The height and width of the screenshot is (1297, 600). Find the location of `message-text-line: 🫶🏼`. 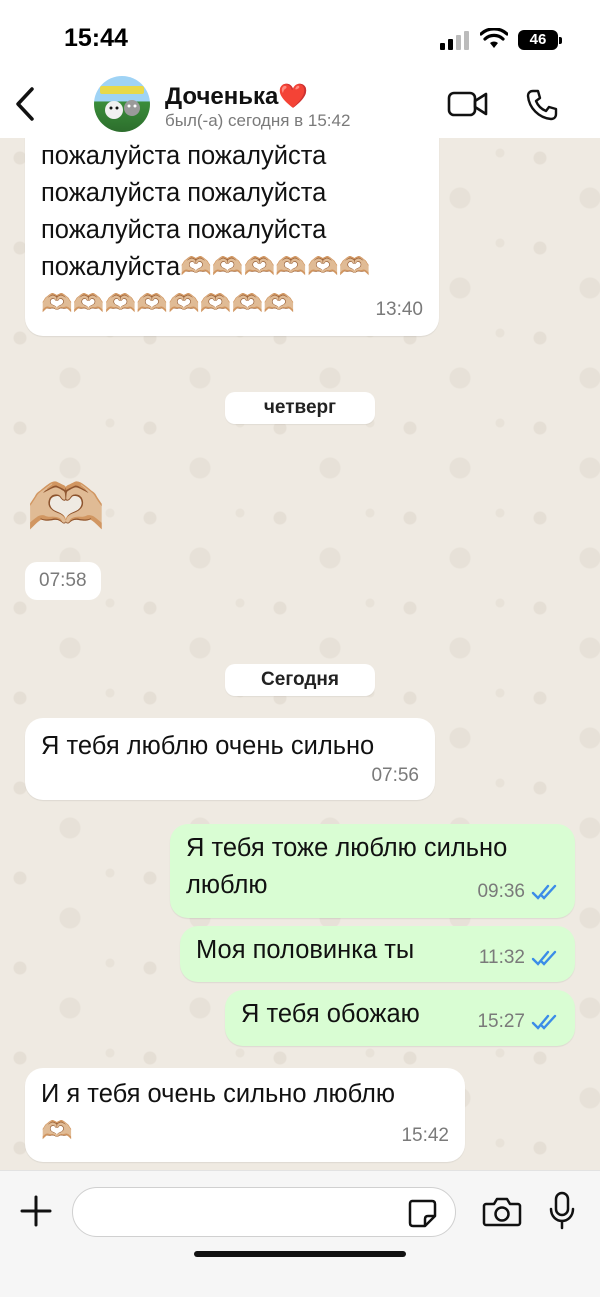

message-text-line: 🫶🏼 is located at coordinates (57, 1131).